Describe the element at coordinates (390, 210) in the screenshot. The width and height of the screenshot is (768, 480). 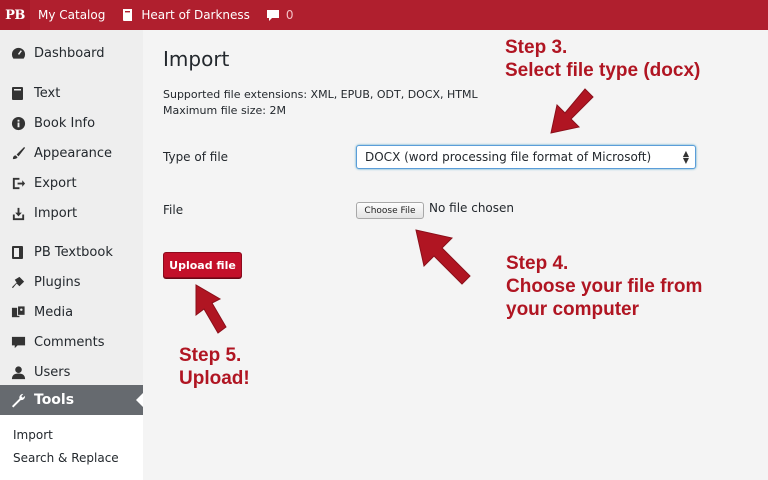
I see `choose-file-button: Choose File` at that location.